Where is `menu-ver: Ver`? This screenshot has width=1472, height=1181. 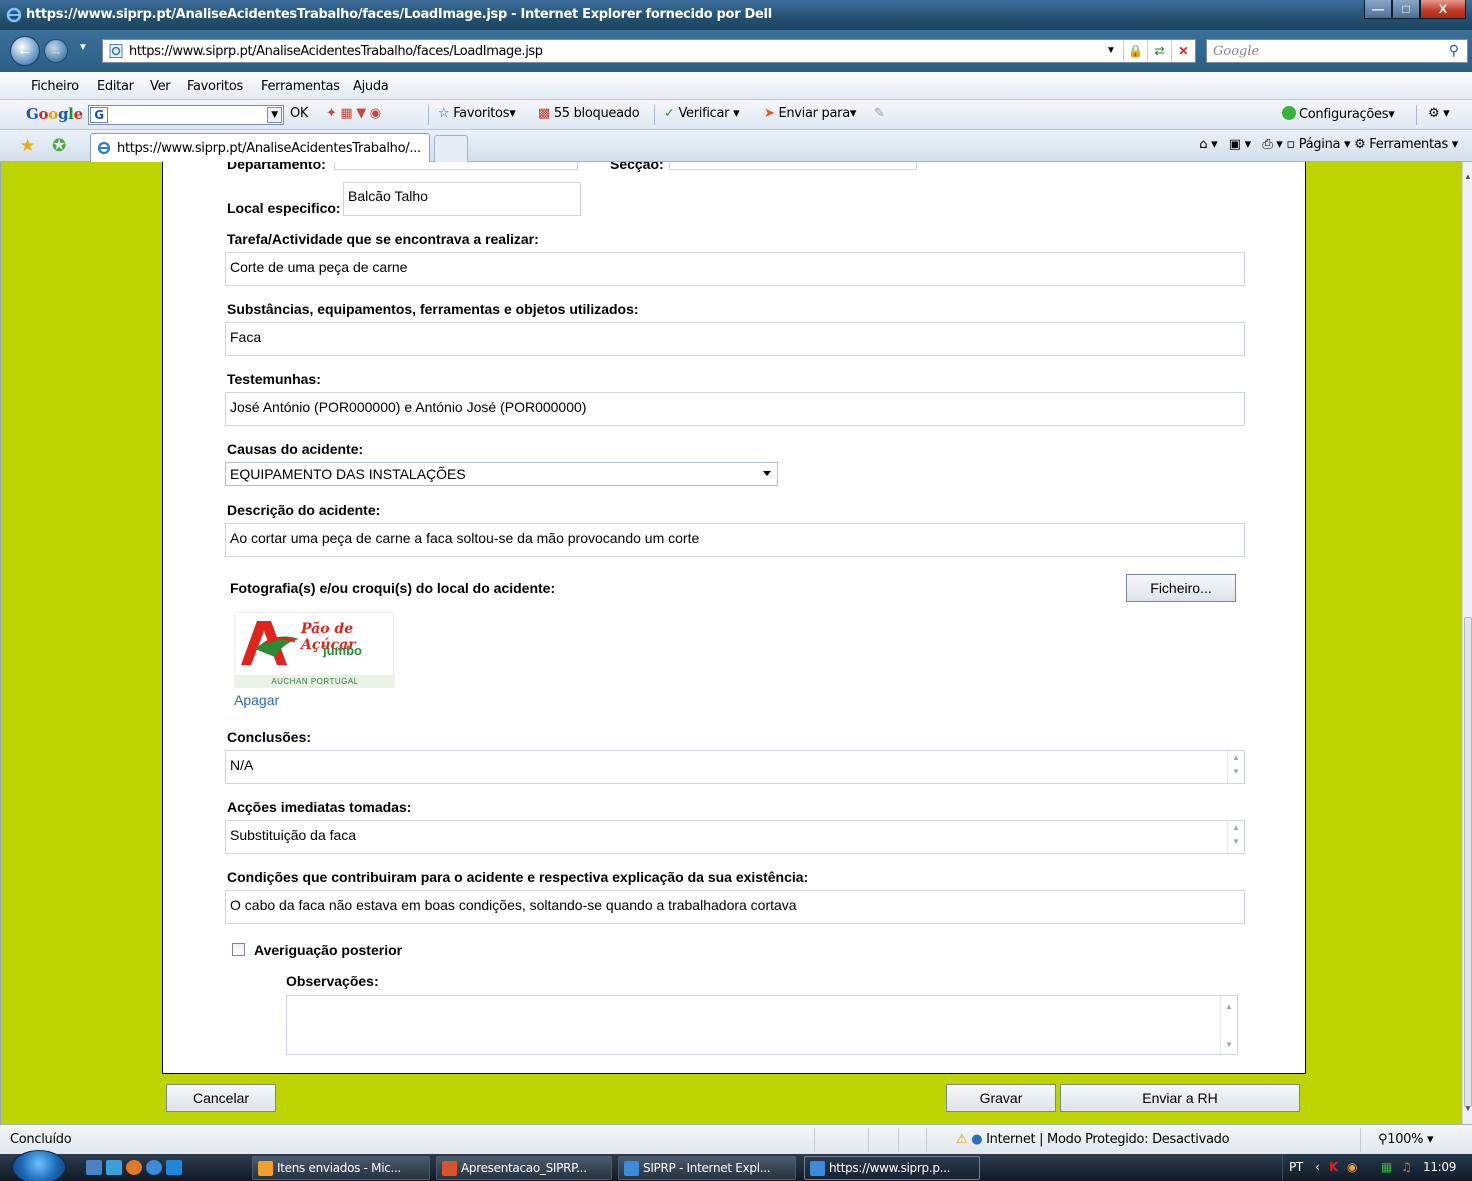 menu-ver: Ver is located at coordinates (160, 86).